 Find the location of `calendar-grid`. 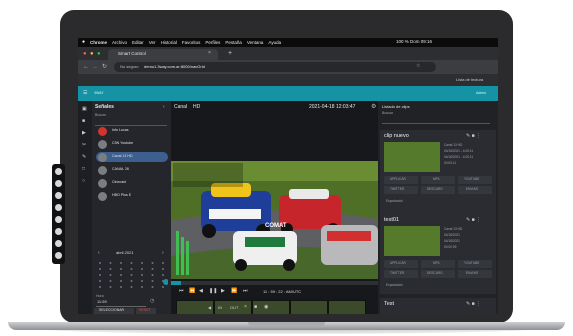

calendar-grid is located at coordinates (132, 275).